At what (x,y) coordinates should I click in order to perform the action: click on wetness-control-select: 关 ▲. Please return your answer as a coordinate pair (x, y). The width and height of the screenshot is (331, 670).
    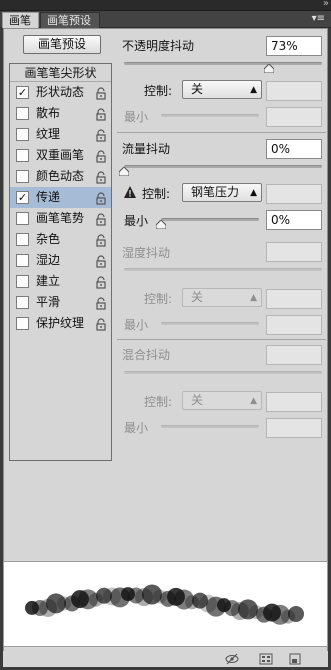
    Looking at the image, I should click on (222, 297).